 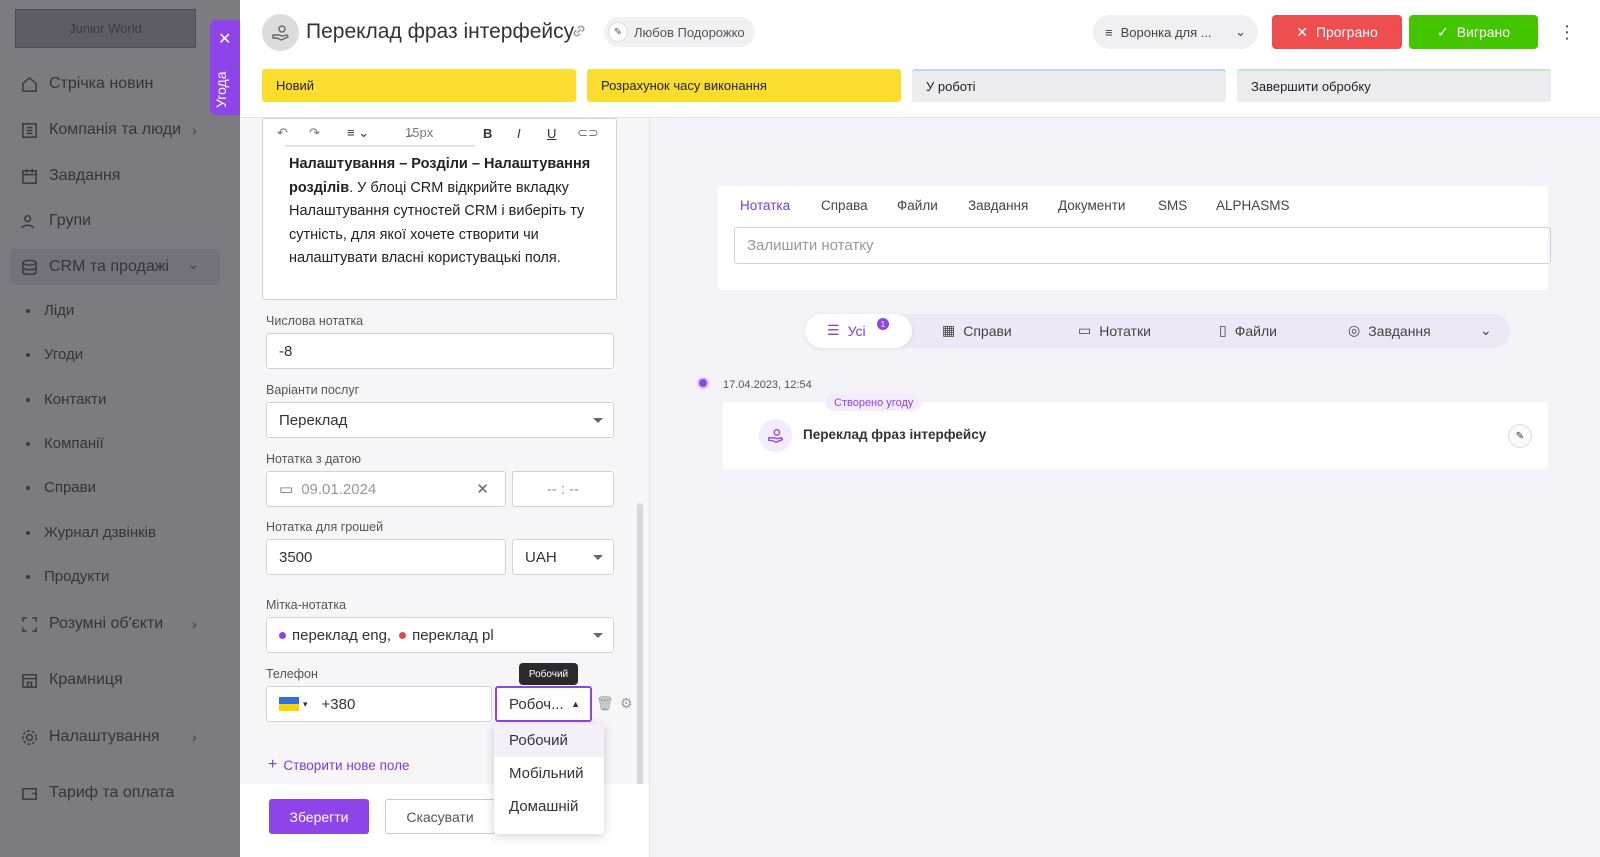 What do you see at coordinates (440, 351) in the screenshot?
I see `numeric-note-input: -8` at bounding box center [440, 351].